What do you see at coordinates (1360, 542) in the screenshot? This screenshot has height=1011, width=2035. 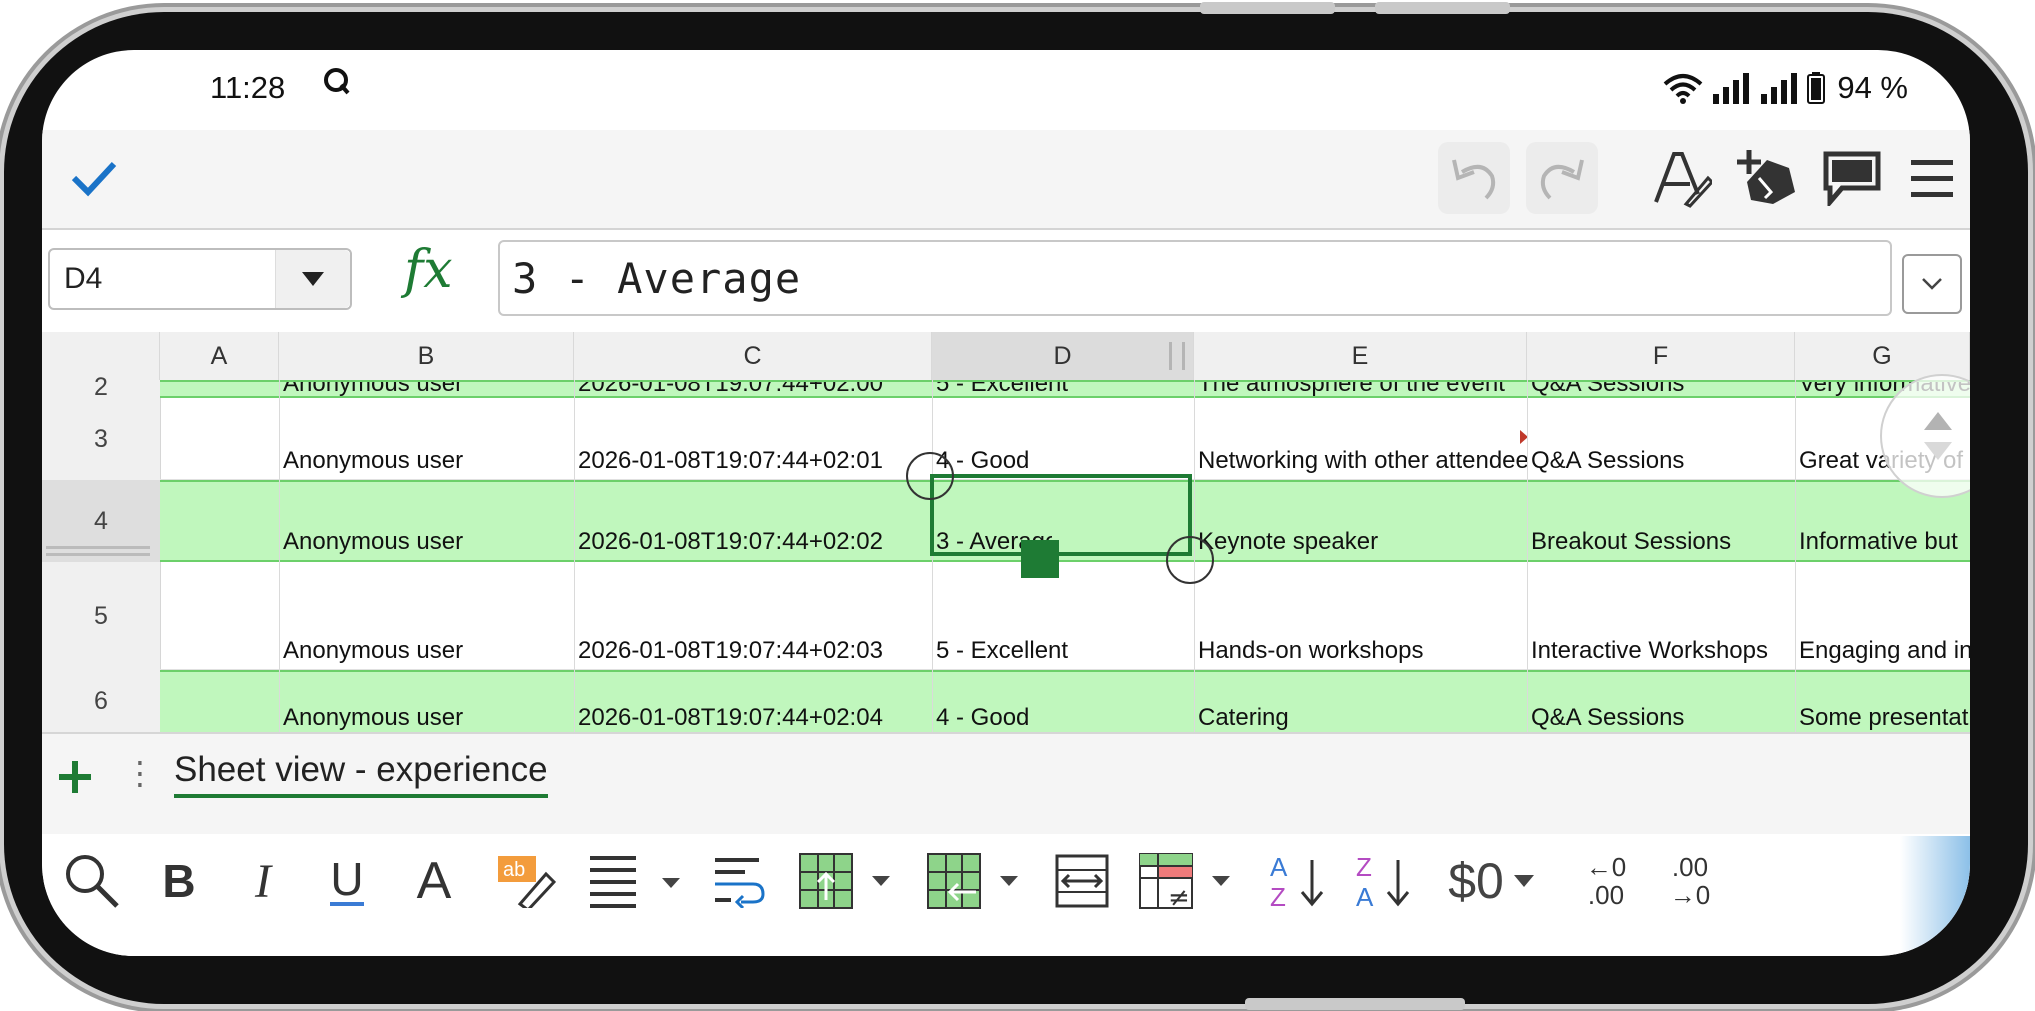 I see `cell-e4: Keynote speaker` at bounding box center [1360, 542].